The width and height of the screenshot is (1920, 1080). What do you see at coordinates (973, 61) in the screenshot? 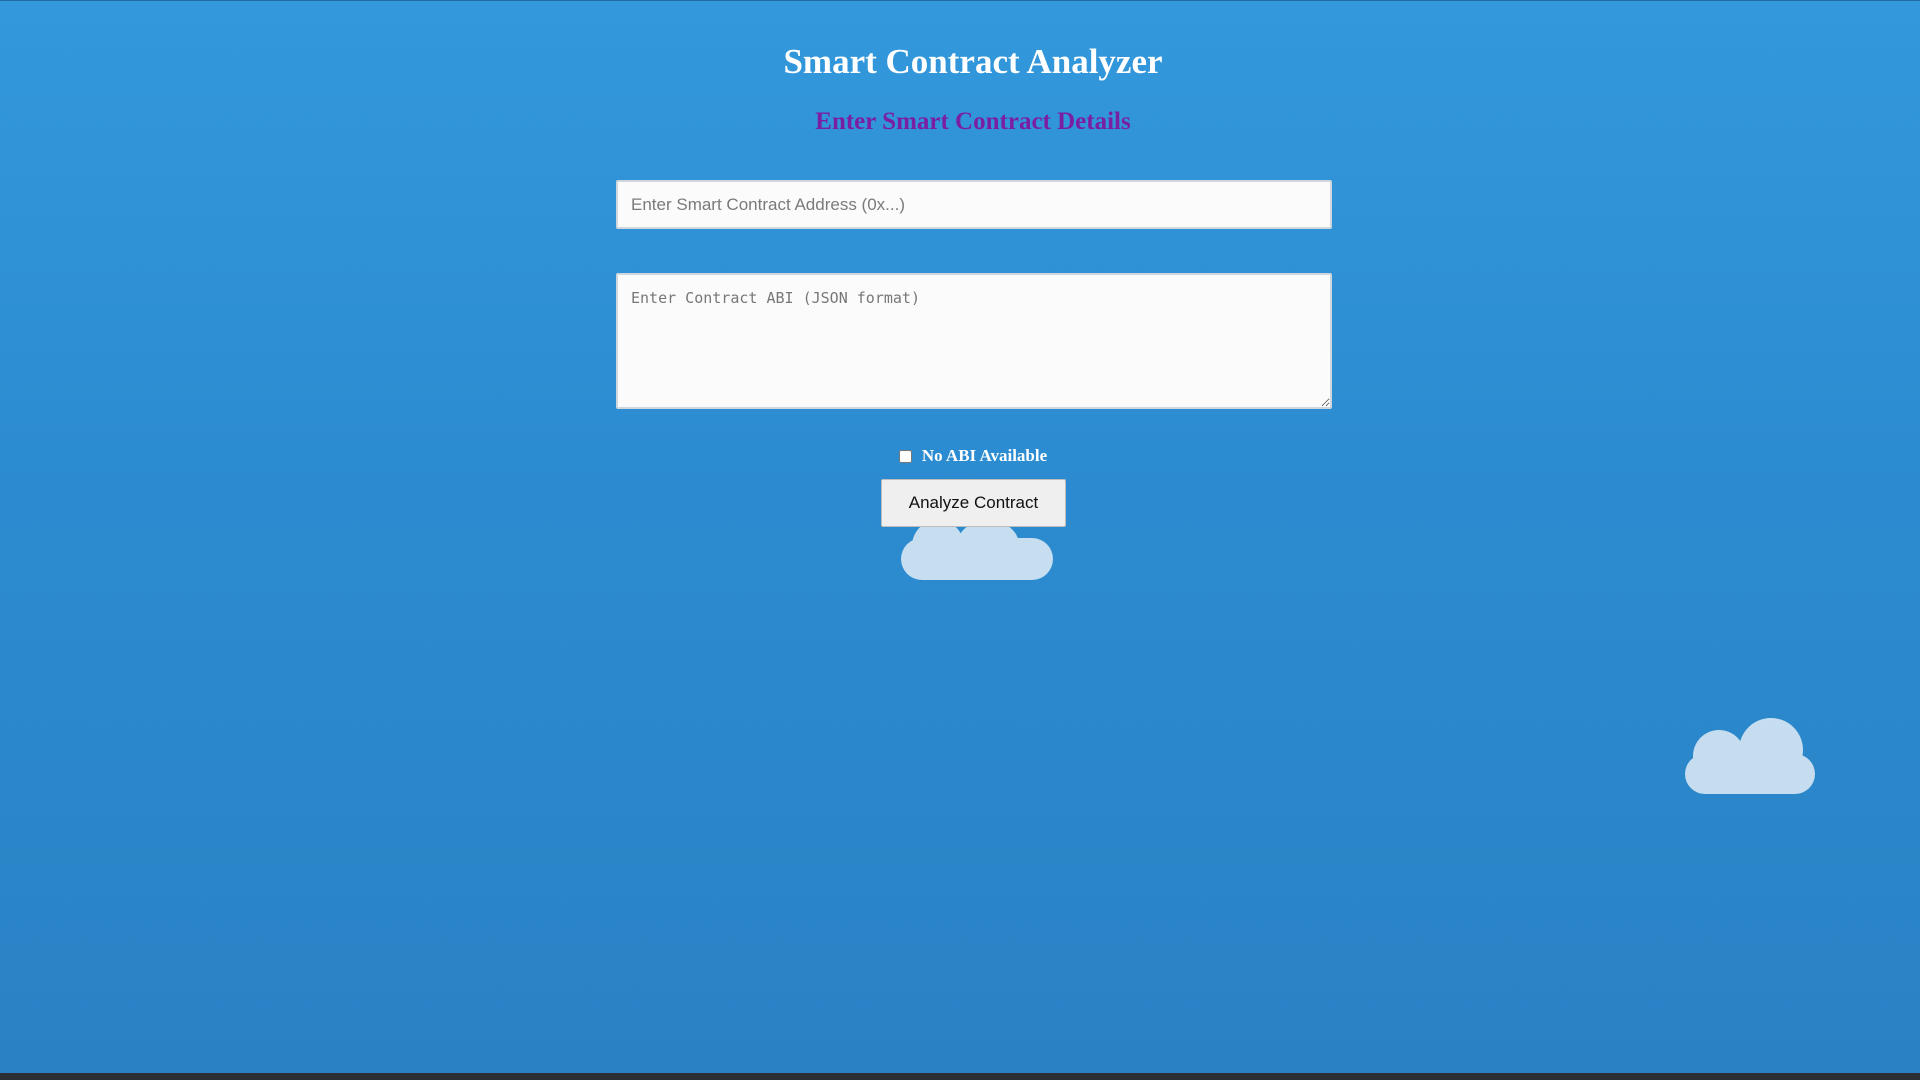
I see `page-title: Smart Contract Analyzer` at bounding box center [973, 61].